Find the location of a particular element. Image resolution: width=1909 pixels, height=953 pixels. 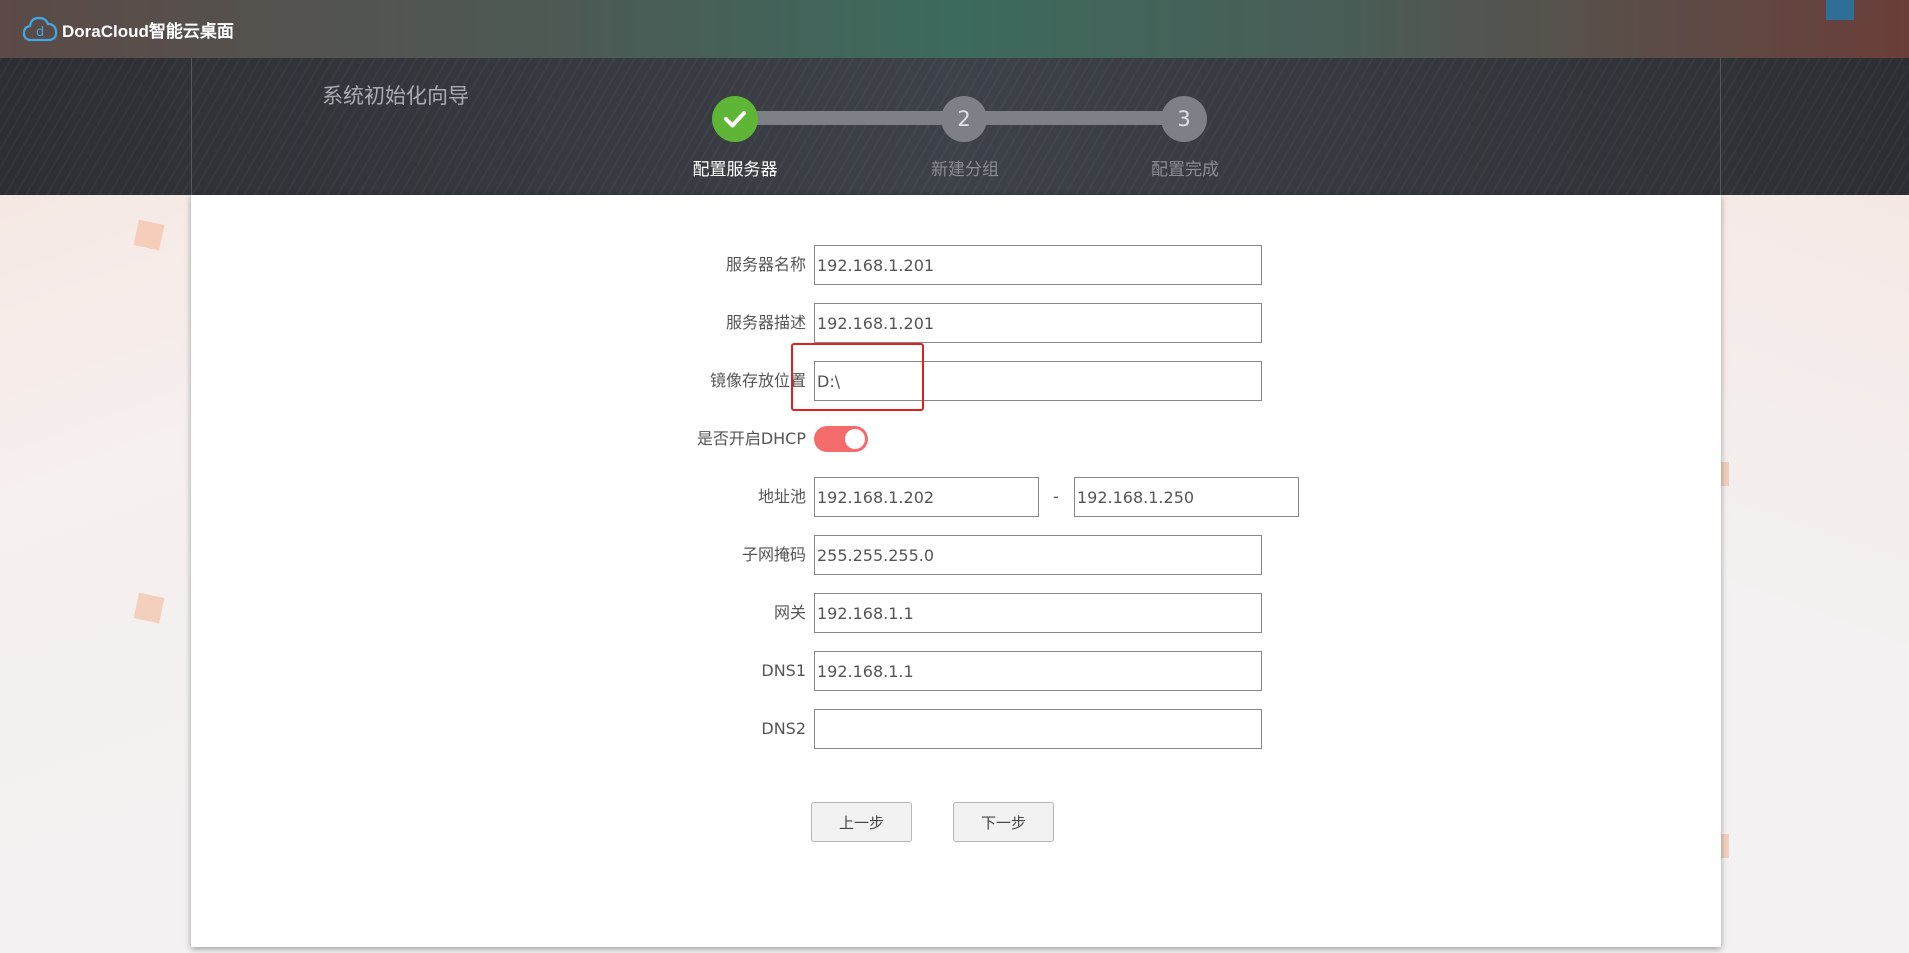

app-logo: d DoraCloud智能云桌面 is located at coordinates (128, 29).